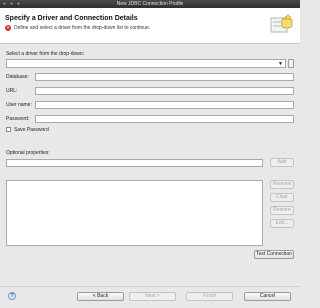 This screenshot has height=308, width=320. I want to click on error-icon: ×, so click(8, 28).